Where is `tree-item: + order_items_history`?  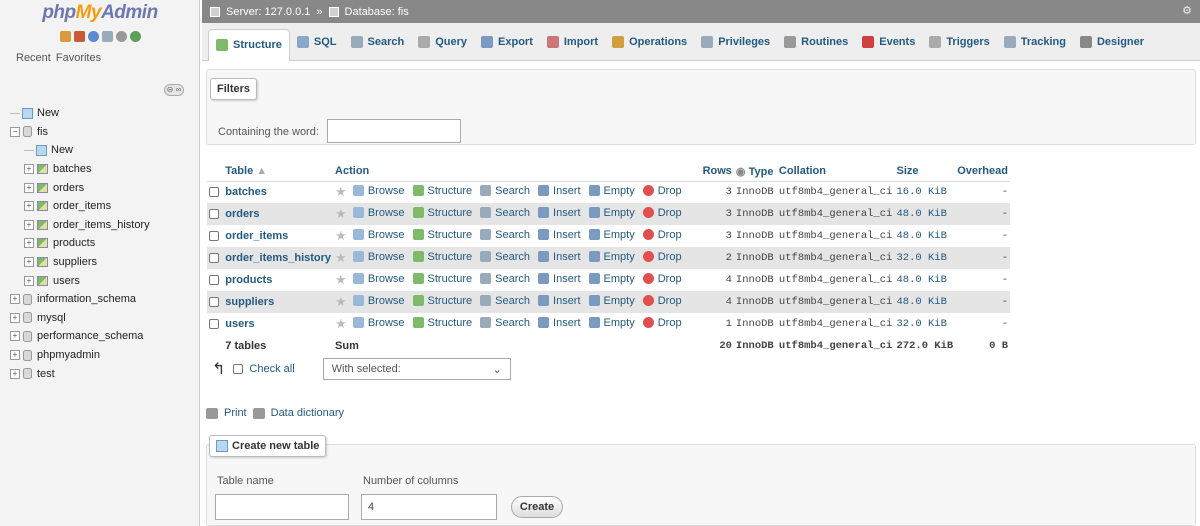
tree-item: + order_items_history is located at coordinates (105, 225).